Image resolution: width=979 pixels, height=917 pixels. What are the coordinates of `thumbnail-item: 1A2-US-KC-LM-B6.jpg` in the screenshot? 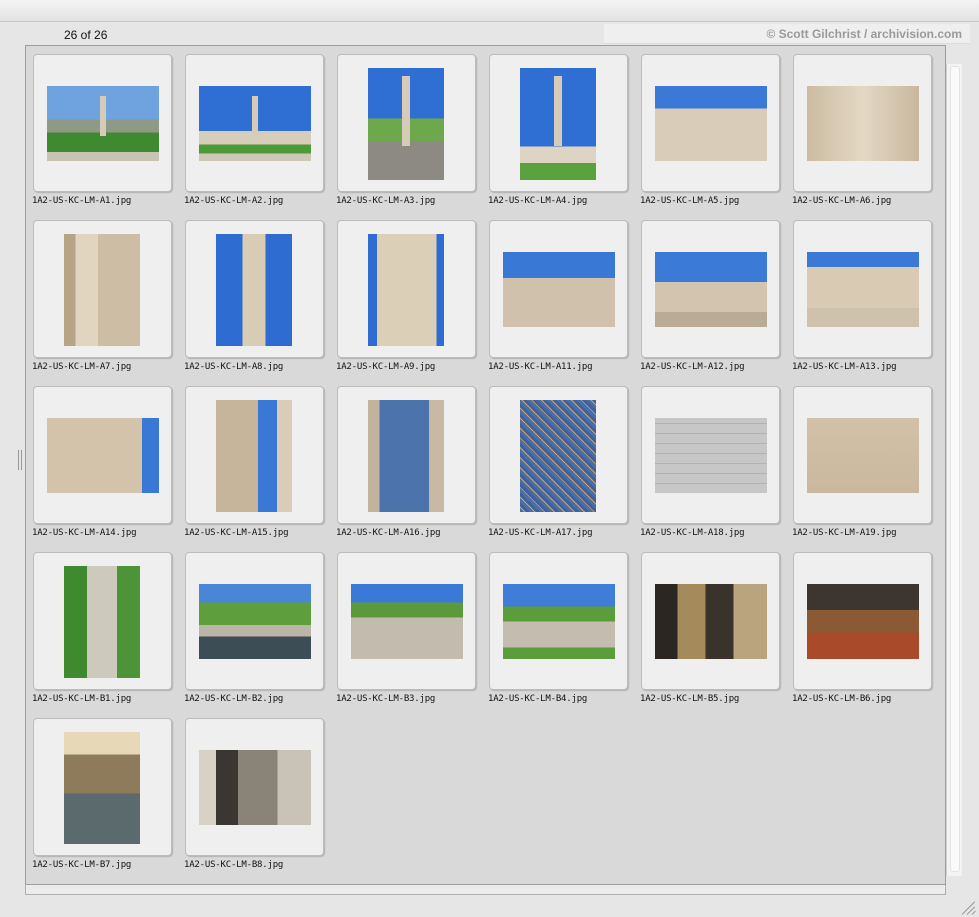 It's located at (868, 635).